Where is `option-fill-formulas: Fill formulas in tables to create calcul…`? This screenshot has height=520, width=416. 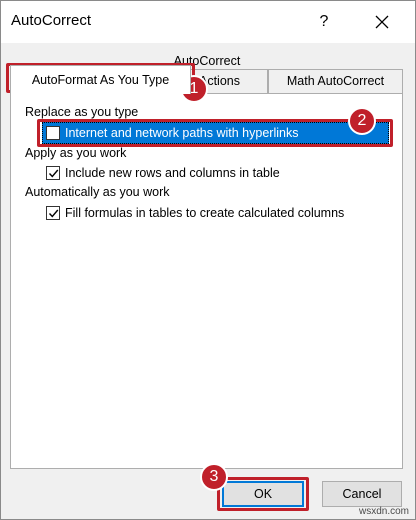
option-fill-formulas: Fill formulas in tables to create calcul… is located at coordinates (195, 213).